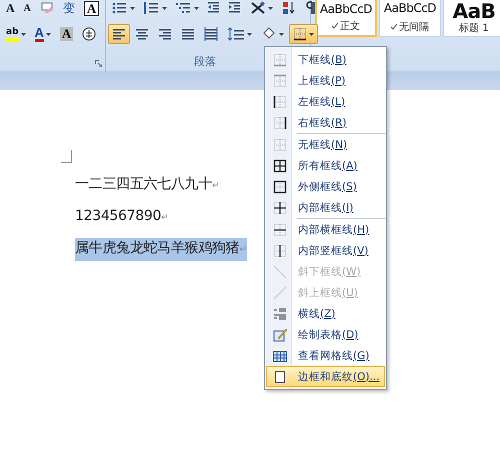 Image resolution: width=500 pixels, height=451 pixels. I want to click on left-border-icon, so click(279, 101).